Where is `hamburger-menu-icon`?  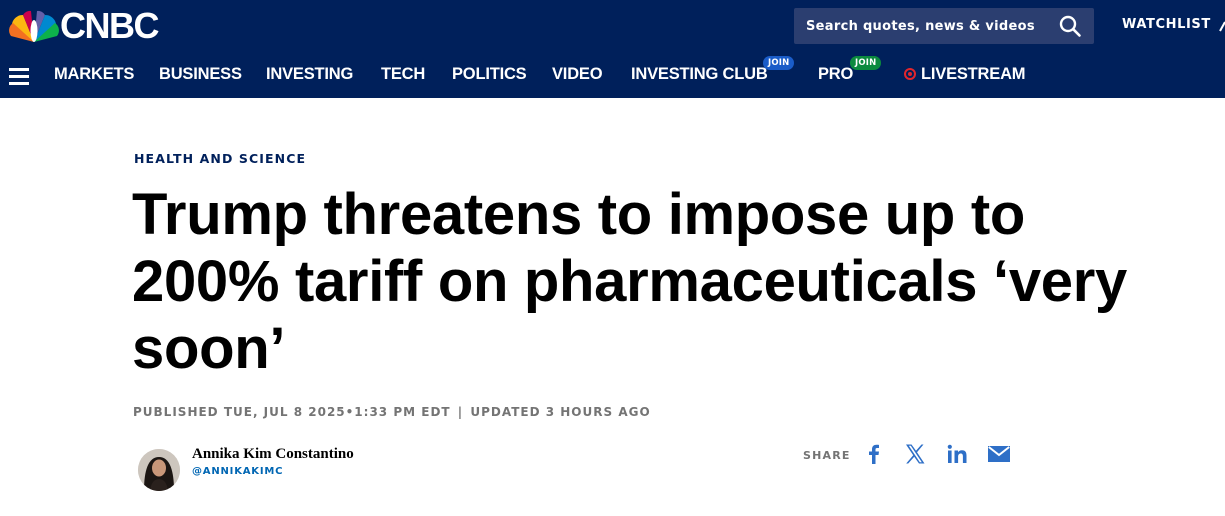
hamburger-menu-icon is located at coordinates (19, 76).